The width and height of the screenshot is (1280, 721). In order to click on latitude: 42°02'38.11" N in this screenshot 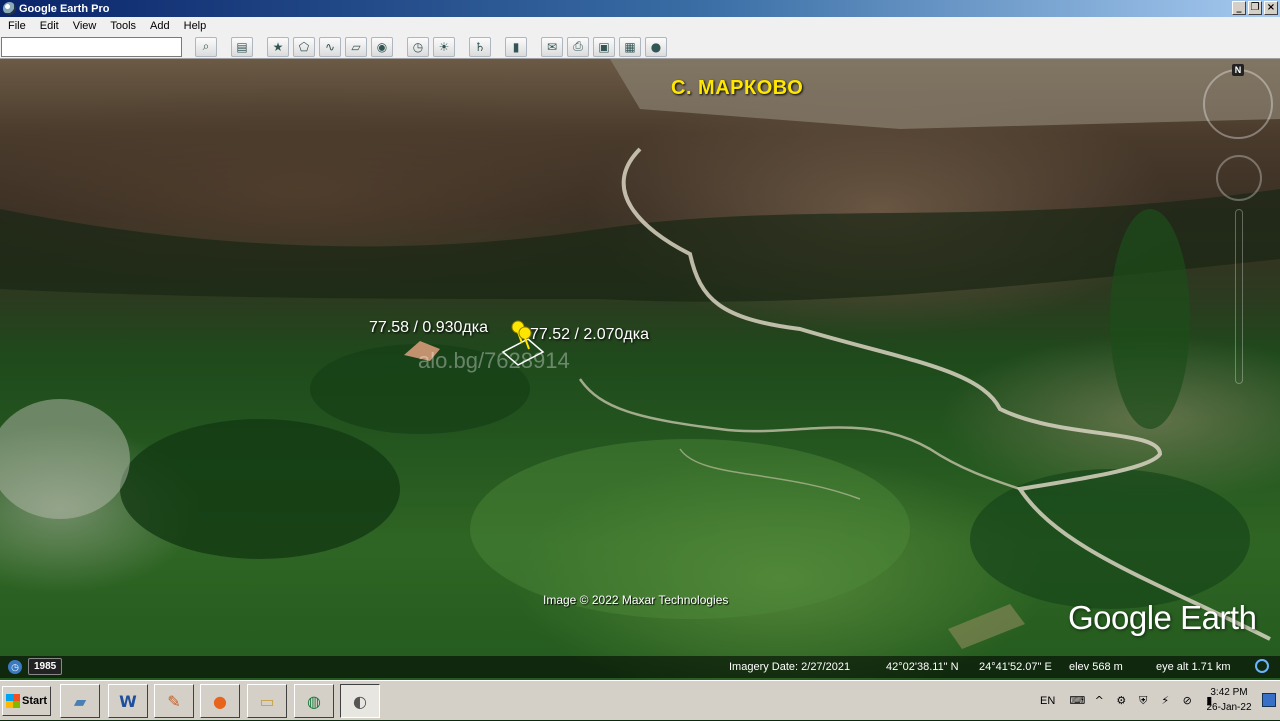, I will do `click(922, 667)`.